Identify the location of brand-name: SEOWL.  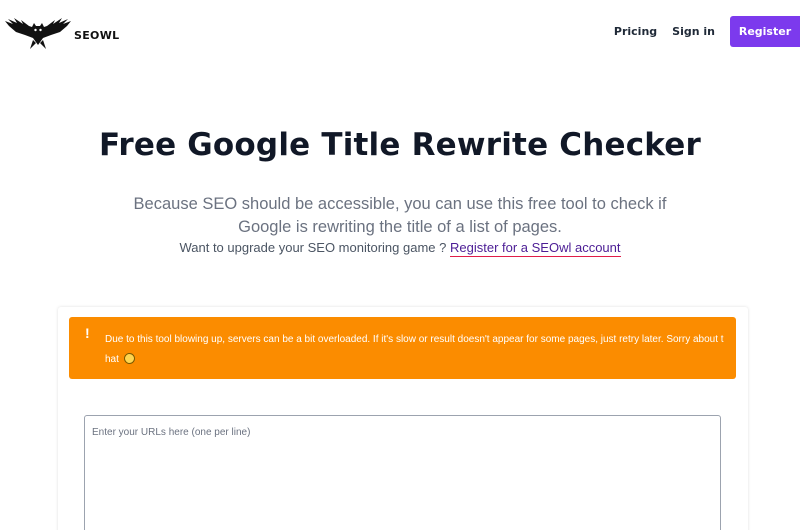
(97, 35).